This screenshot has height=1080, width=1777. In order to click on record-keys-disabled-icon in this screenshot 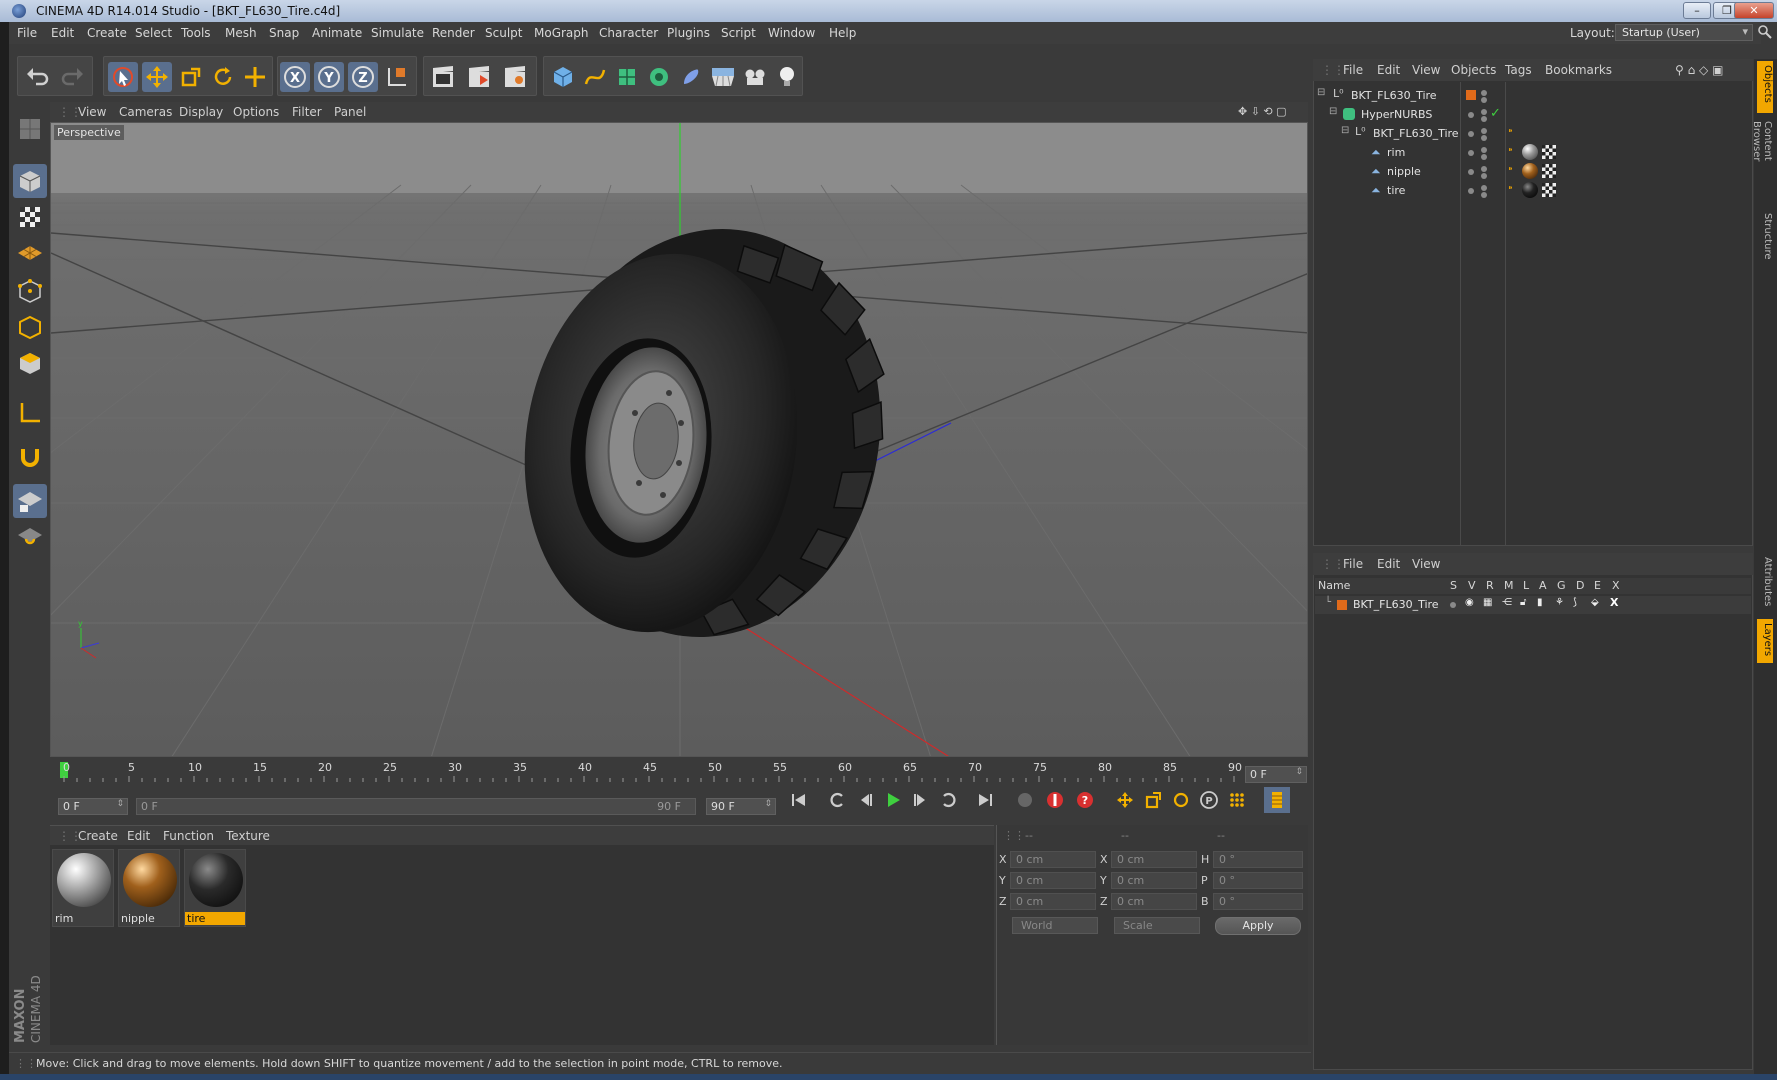, I will do `click(1025, 800)`.